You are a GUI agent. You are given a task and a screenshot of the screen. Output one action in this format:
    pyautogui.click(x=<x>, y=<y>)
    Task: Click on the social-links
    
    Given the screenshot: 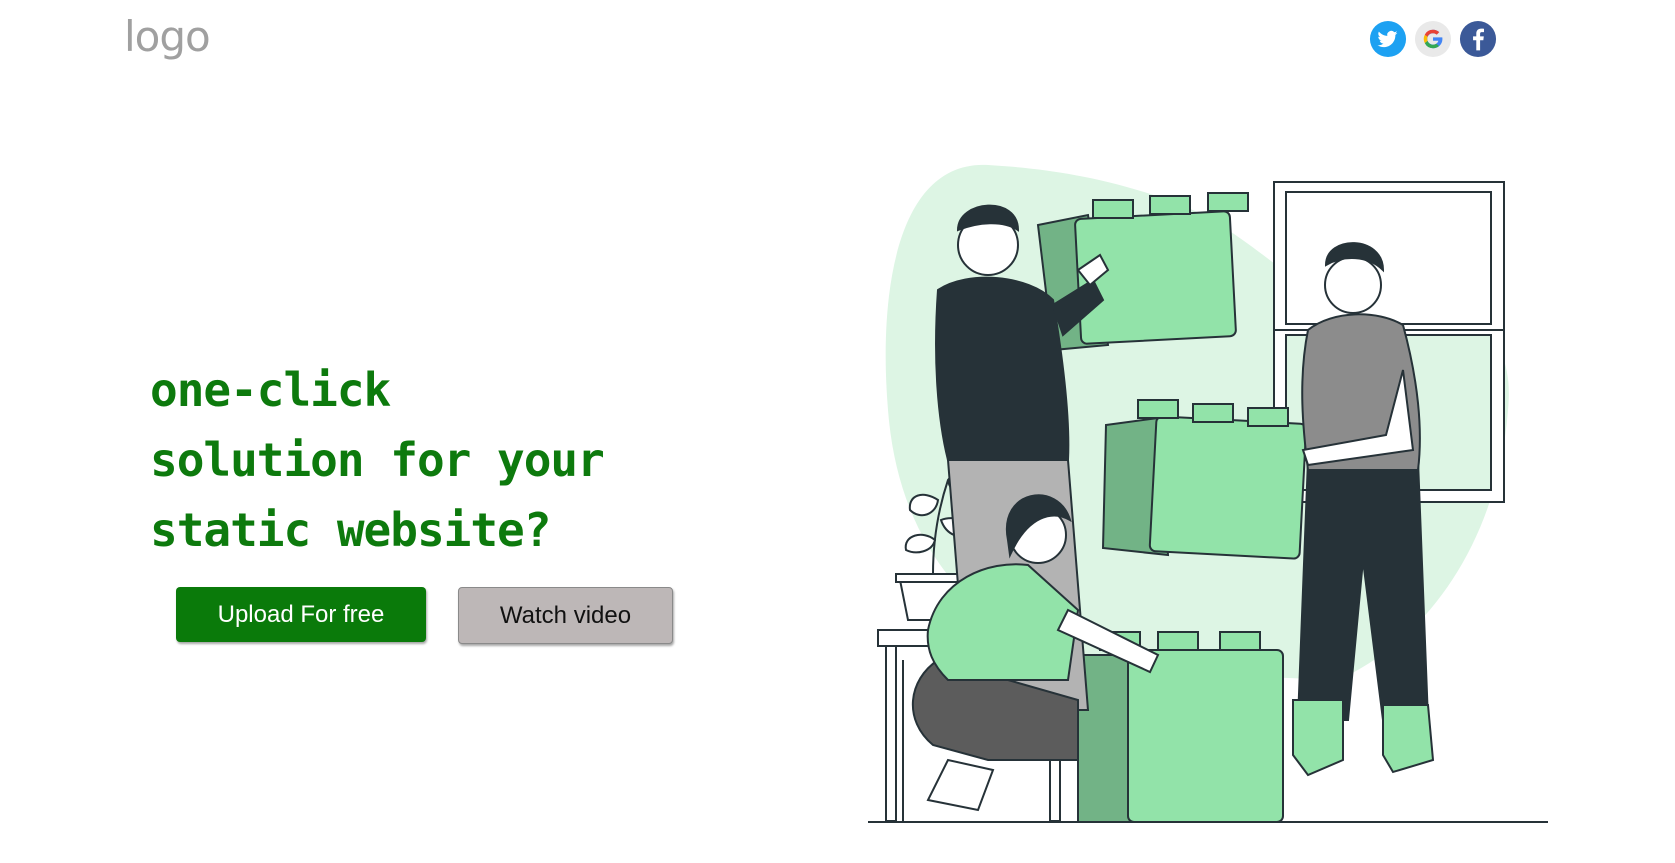 What is the action you would take?
    pyautogui.click(x=1433, y=39)
    